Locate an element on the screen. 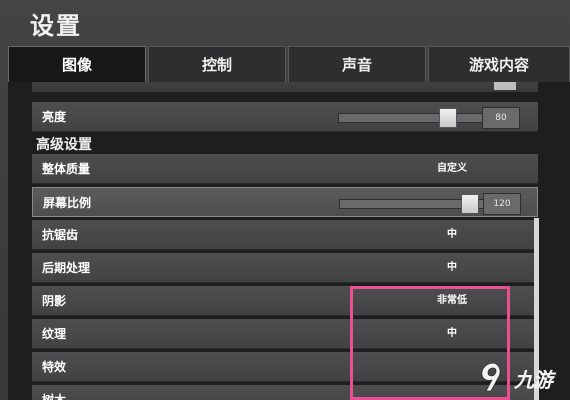  tab-controls: 控制 is located at coordinates (217, 64).